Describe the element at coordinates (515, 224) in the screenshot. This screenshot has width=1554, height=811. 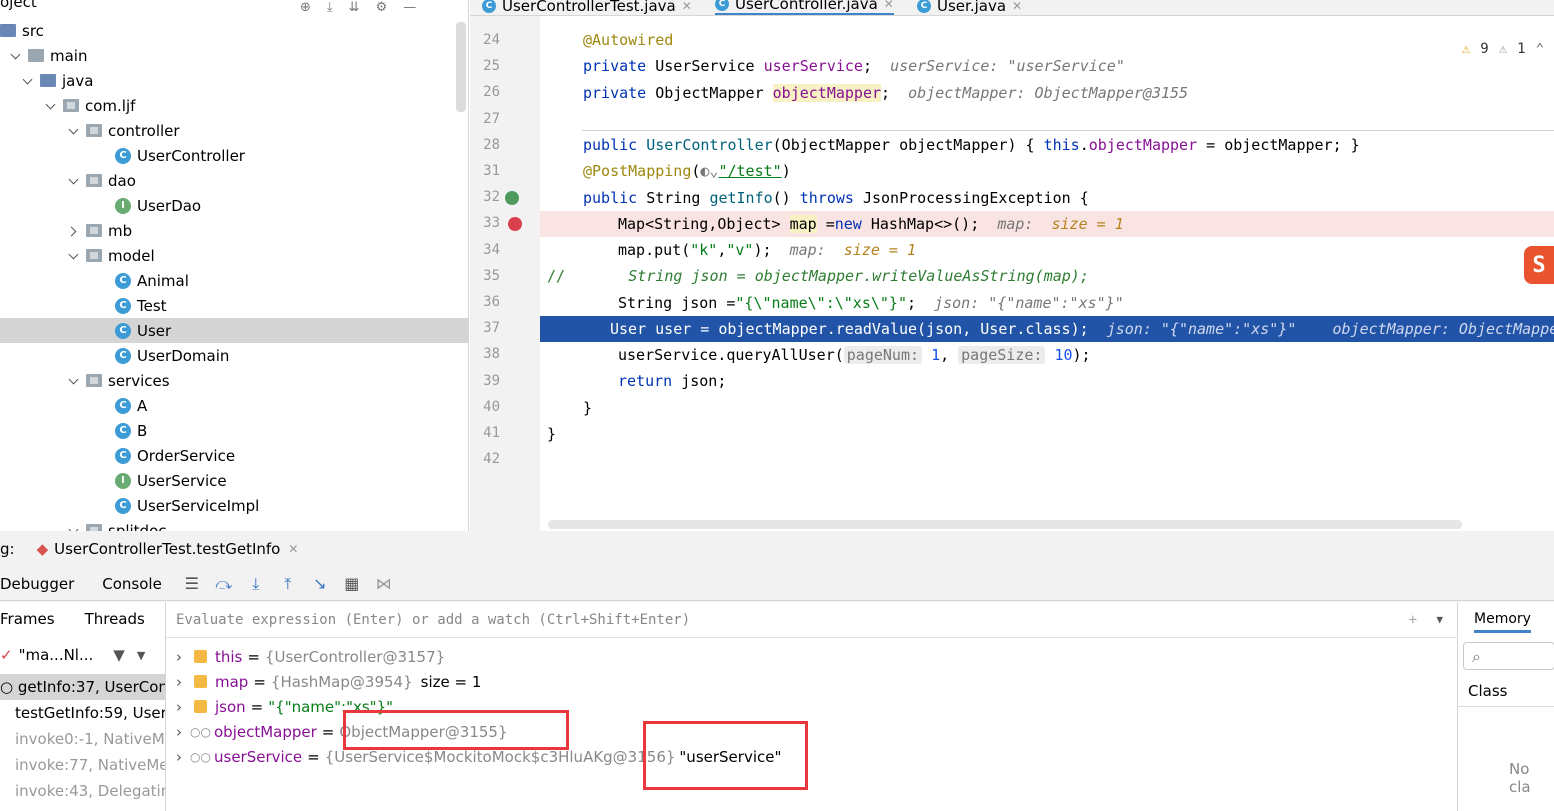
I see `breakpoint-icon` at that location.